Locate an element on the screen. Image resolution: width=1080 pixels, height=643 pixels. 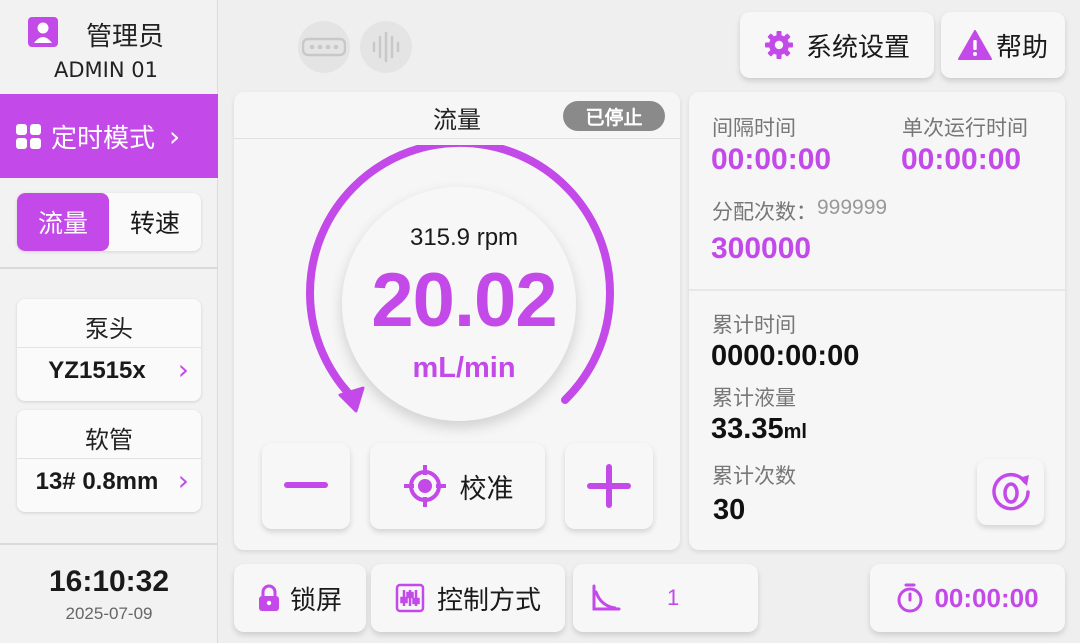
dispense-count-max: 999999 is located at coordinates (852, 207).